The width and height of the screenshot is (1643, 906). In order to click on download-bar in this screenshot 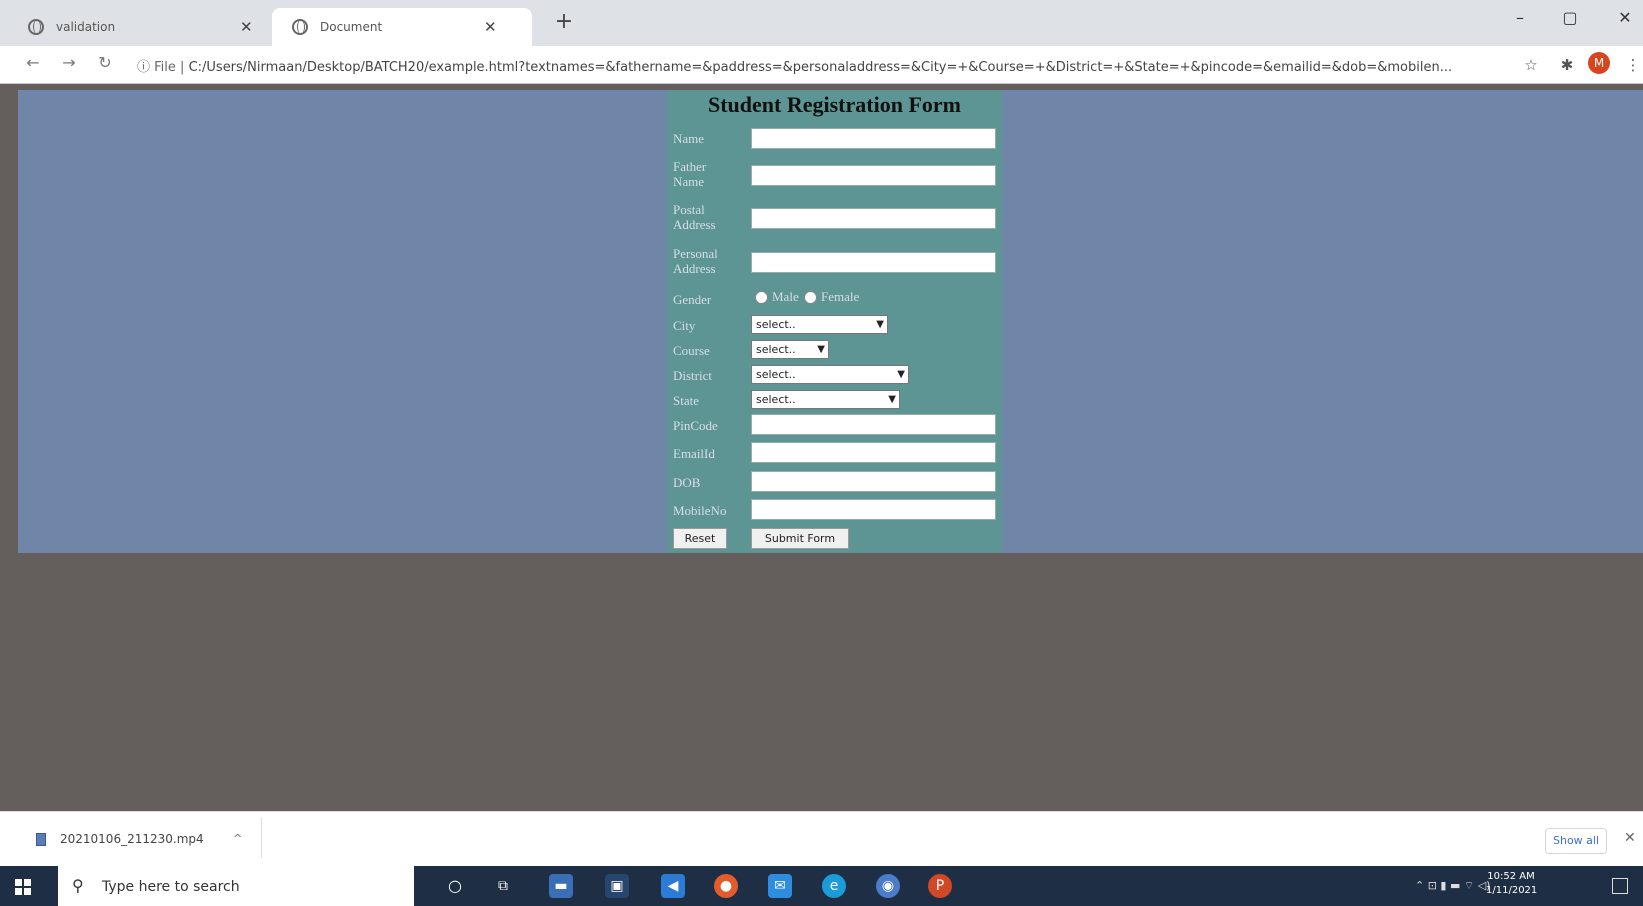, I will do `click(821, 838)`.